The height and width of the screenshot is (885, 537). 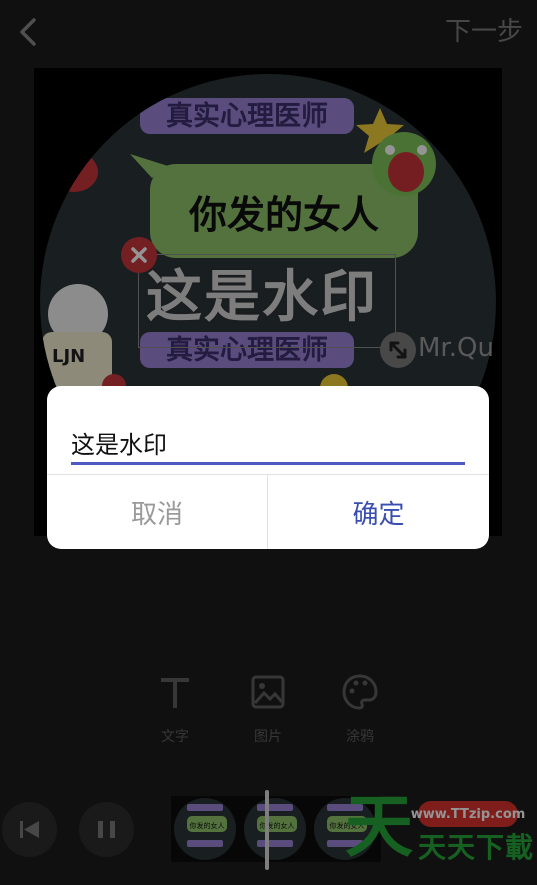 I want to click on watermark-text-input, so click(x=268, y=443).